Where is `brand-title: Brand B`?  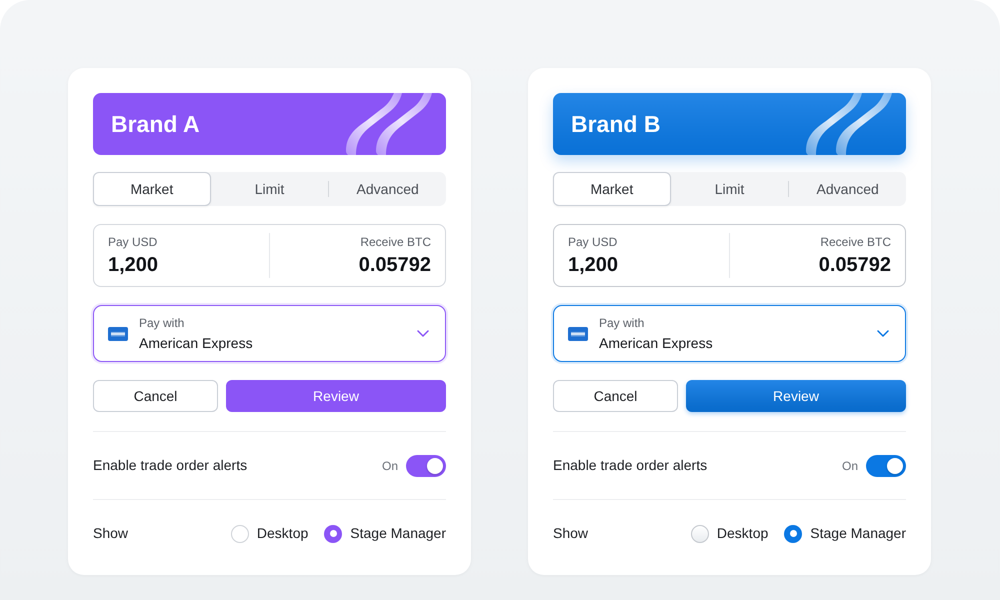 brand-title: Brand B is located at coordinates (615, 124).